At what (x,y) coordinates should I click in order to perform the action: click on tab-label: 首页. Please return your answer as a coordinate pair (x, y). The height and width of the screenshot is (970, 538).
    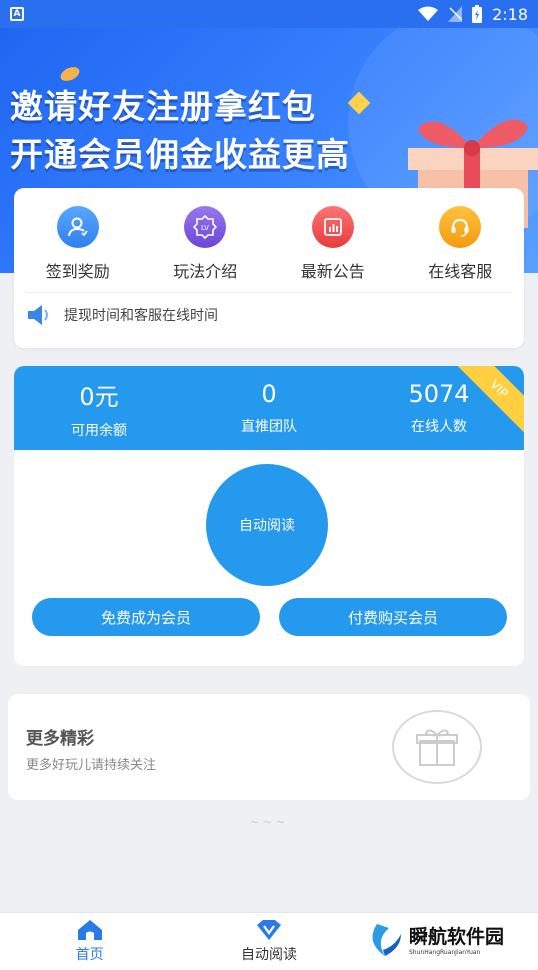
    Looking at the image, I should click on (89, 955).